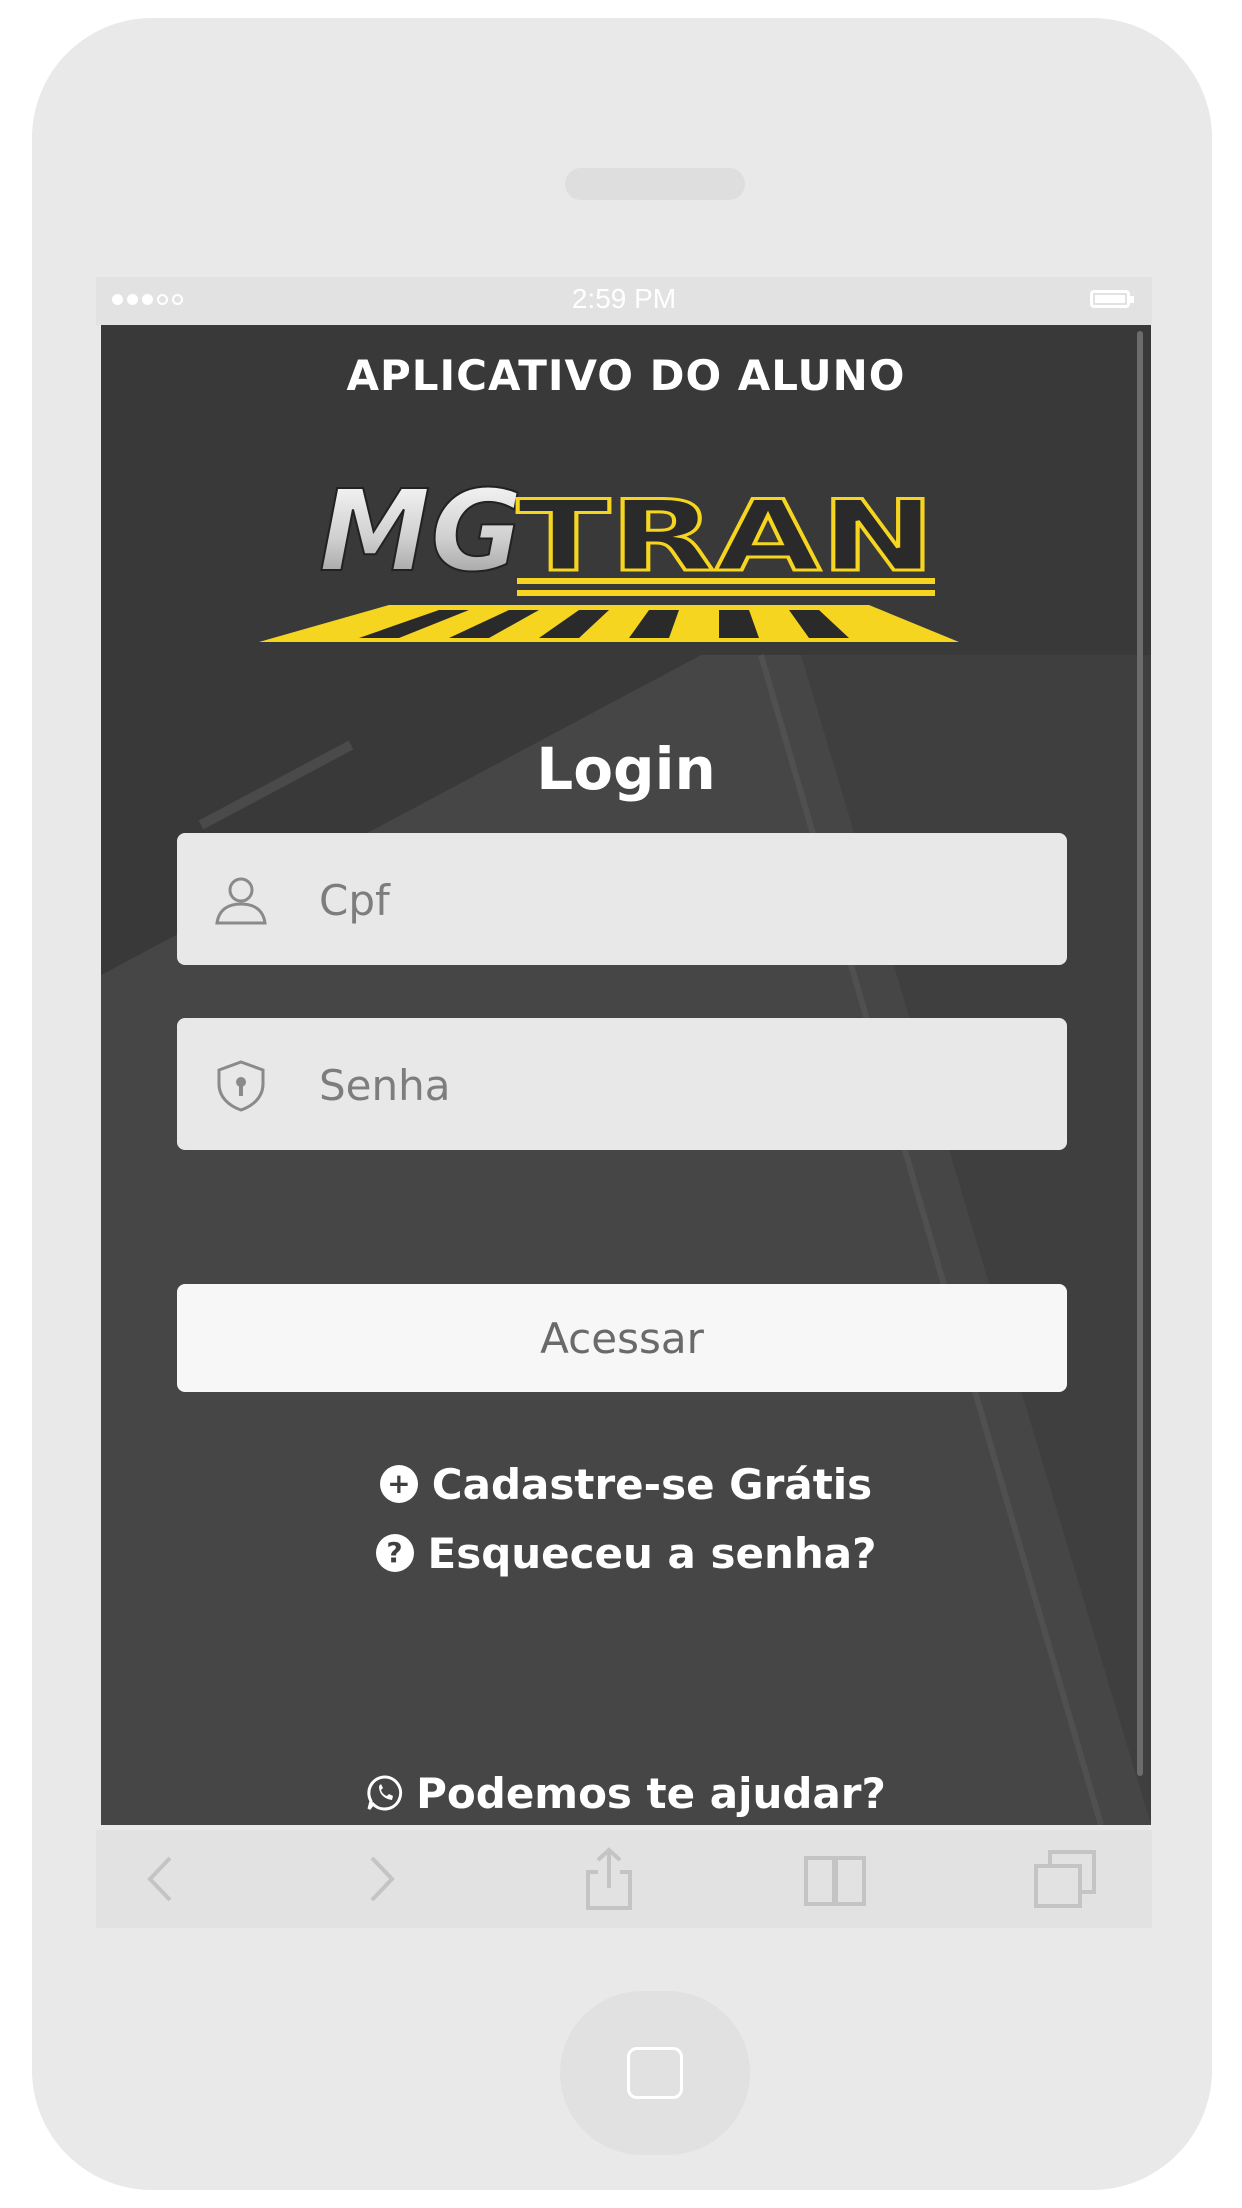  I want to click on forward-icon, so click(381, 1879).